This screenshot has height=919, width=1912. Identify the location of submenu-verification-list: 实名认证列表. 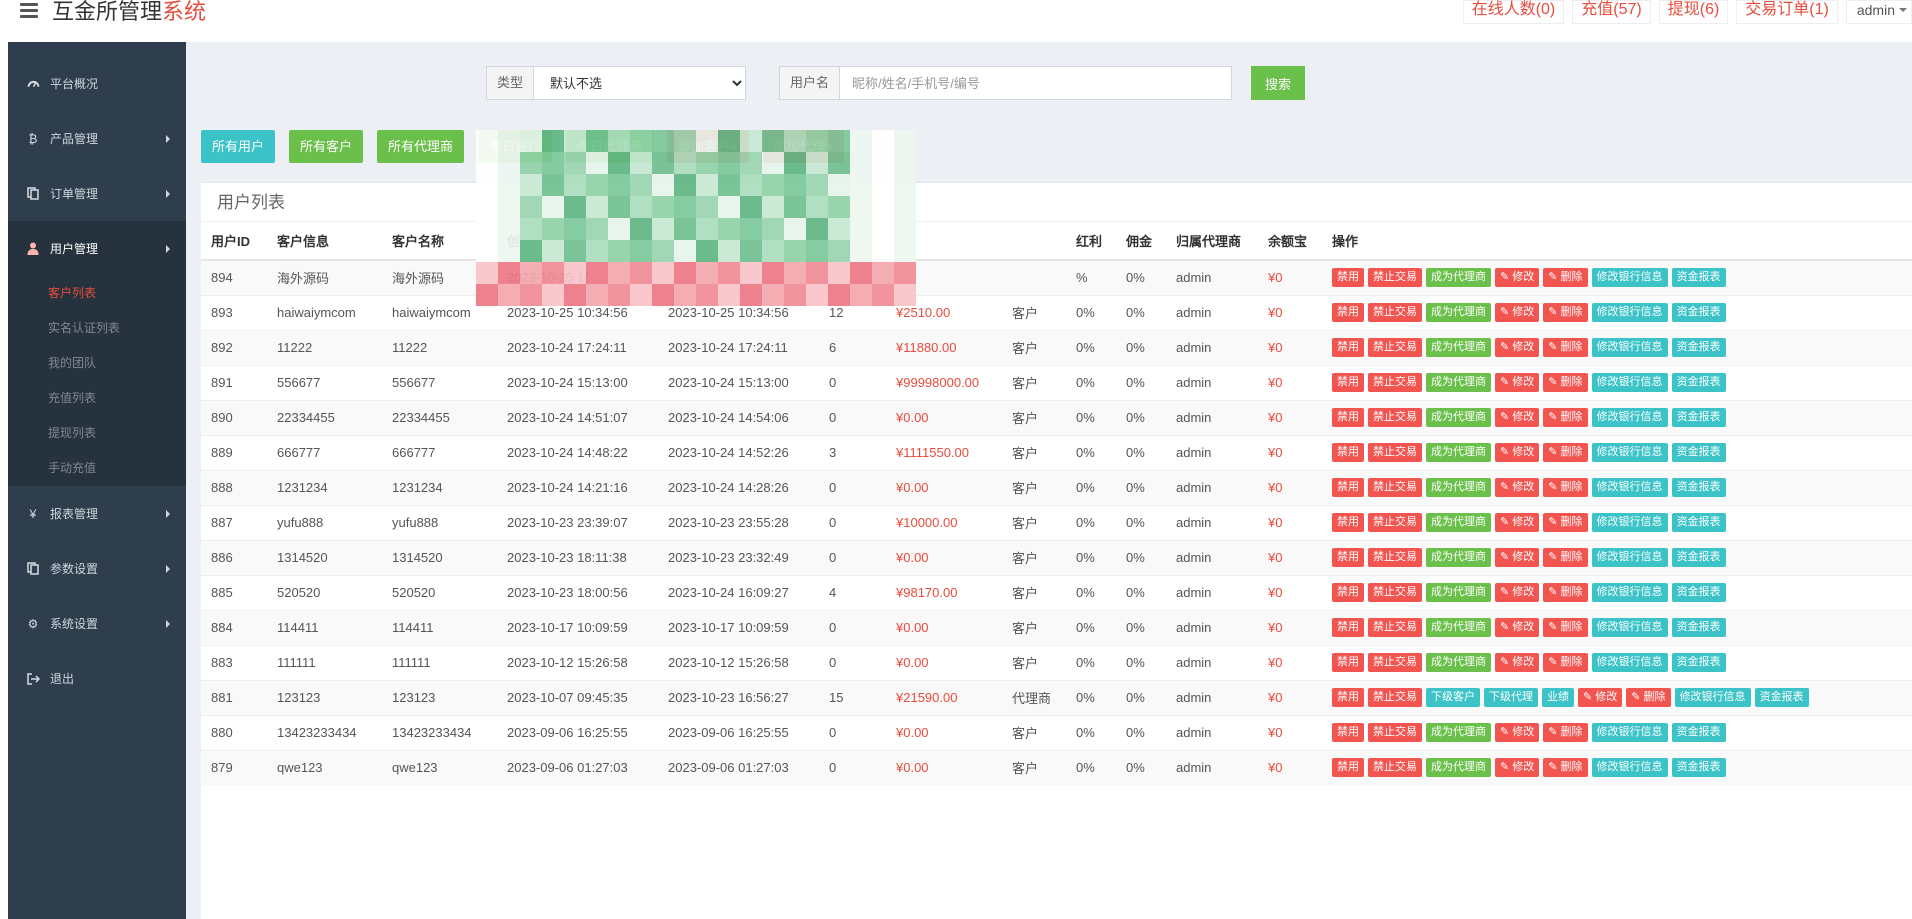
(97, 328).